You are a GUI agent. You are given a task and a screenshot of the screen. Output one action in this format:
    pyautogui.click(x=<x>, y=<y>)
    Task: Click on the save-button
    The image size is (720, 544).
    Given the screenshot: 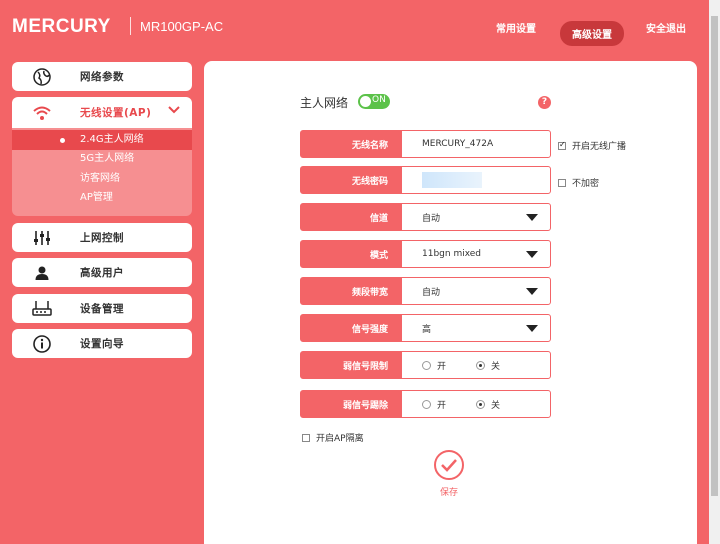 What is the action you would take?
    pyautogui.click(x=449, y=465)
    